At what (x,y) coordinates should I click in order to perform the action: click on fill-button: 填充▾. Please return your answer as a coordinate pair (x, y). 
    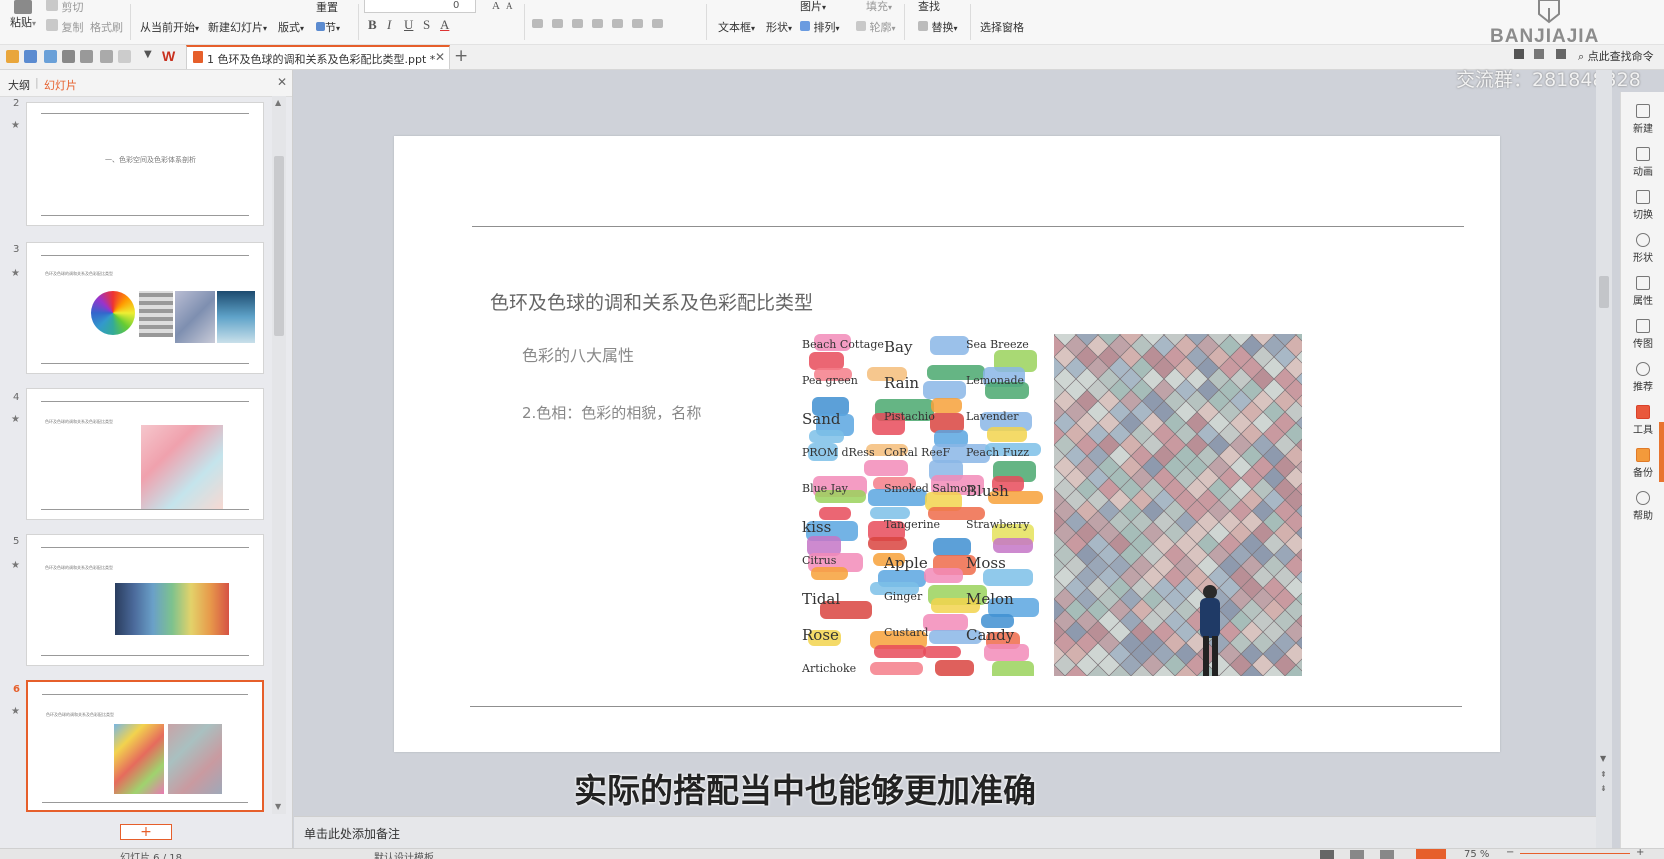
    Looking at the image, I should click on (879, 7).